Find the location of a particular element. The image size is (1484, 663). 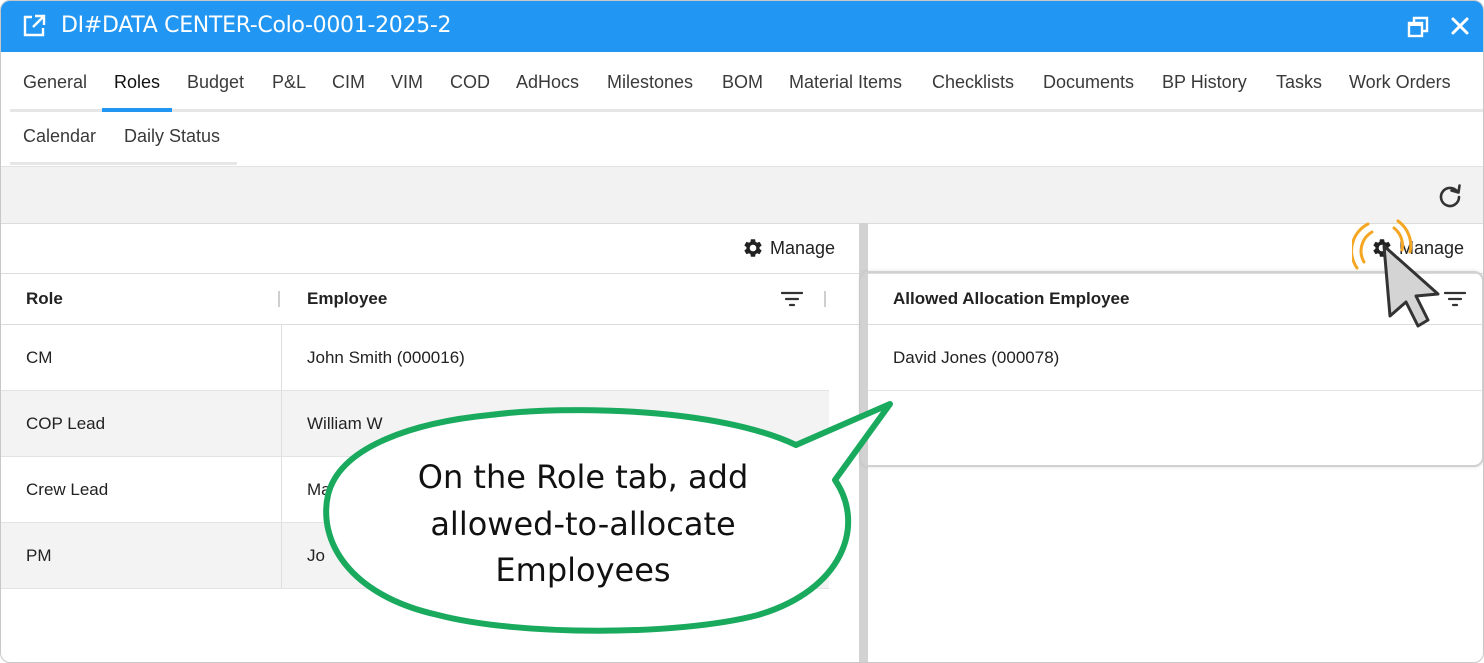

tab-pl: P&L is located at coordinates (289, 81).